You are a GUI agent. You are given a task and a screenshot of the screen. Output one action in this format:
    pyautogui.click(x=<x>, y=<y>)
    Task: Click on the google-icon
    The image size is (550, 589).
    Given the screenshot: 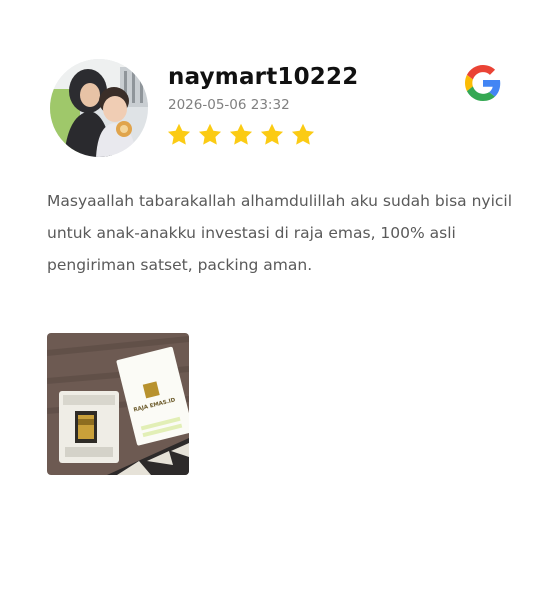 What is the action you would take?
    pyautogui.click(x=483, y=83)
    